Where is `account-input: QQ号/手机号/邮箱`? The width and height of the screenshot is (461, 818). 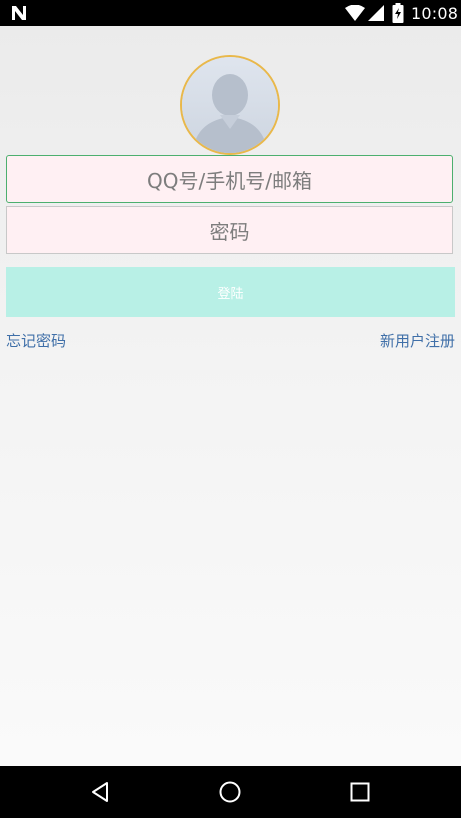
account-input: QQ号/手机号/邮箱 is located at coordinates (229, 179).